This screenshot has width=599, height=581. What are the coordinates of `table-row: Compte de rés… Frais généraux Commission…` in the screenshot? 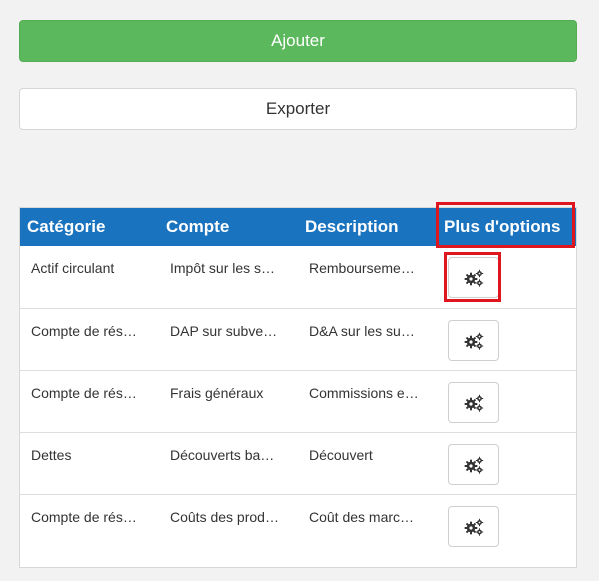 It's located at (298, 401).